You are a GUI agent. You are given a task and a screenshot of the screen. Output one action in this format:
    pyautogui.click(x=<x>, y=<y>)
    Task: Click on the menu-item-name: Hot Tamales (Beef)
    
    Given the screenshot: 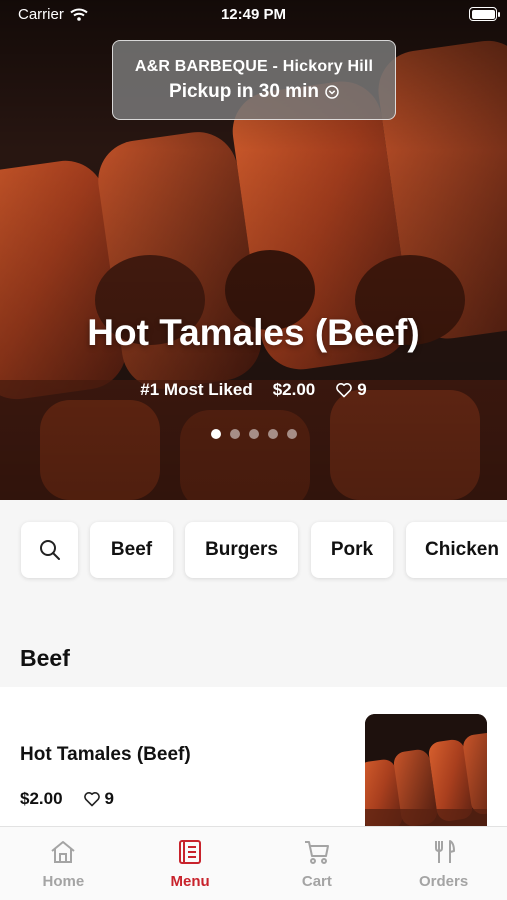 What is the action you would take?
    pyautogui.click(x=105, y=754)
    